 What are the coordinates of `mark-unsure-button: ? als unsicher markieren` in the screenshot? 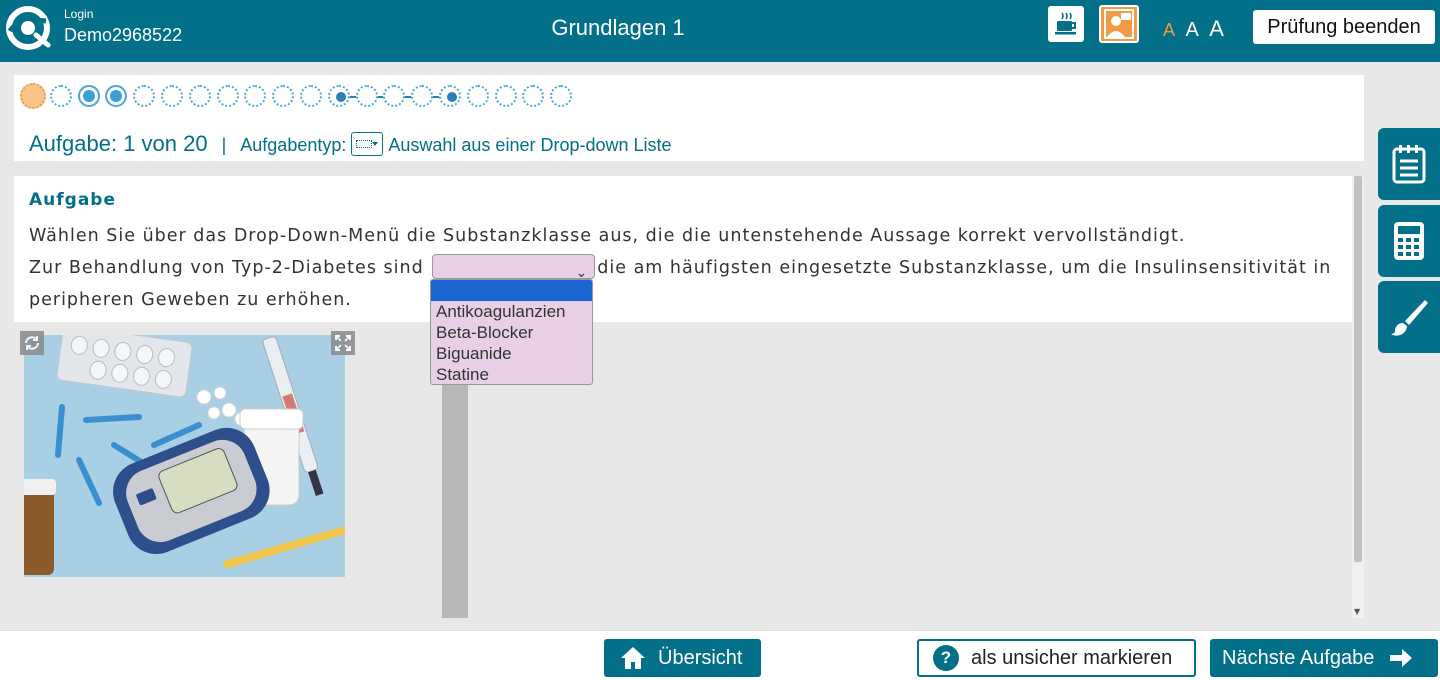 It's located at (1056, 658).